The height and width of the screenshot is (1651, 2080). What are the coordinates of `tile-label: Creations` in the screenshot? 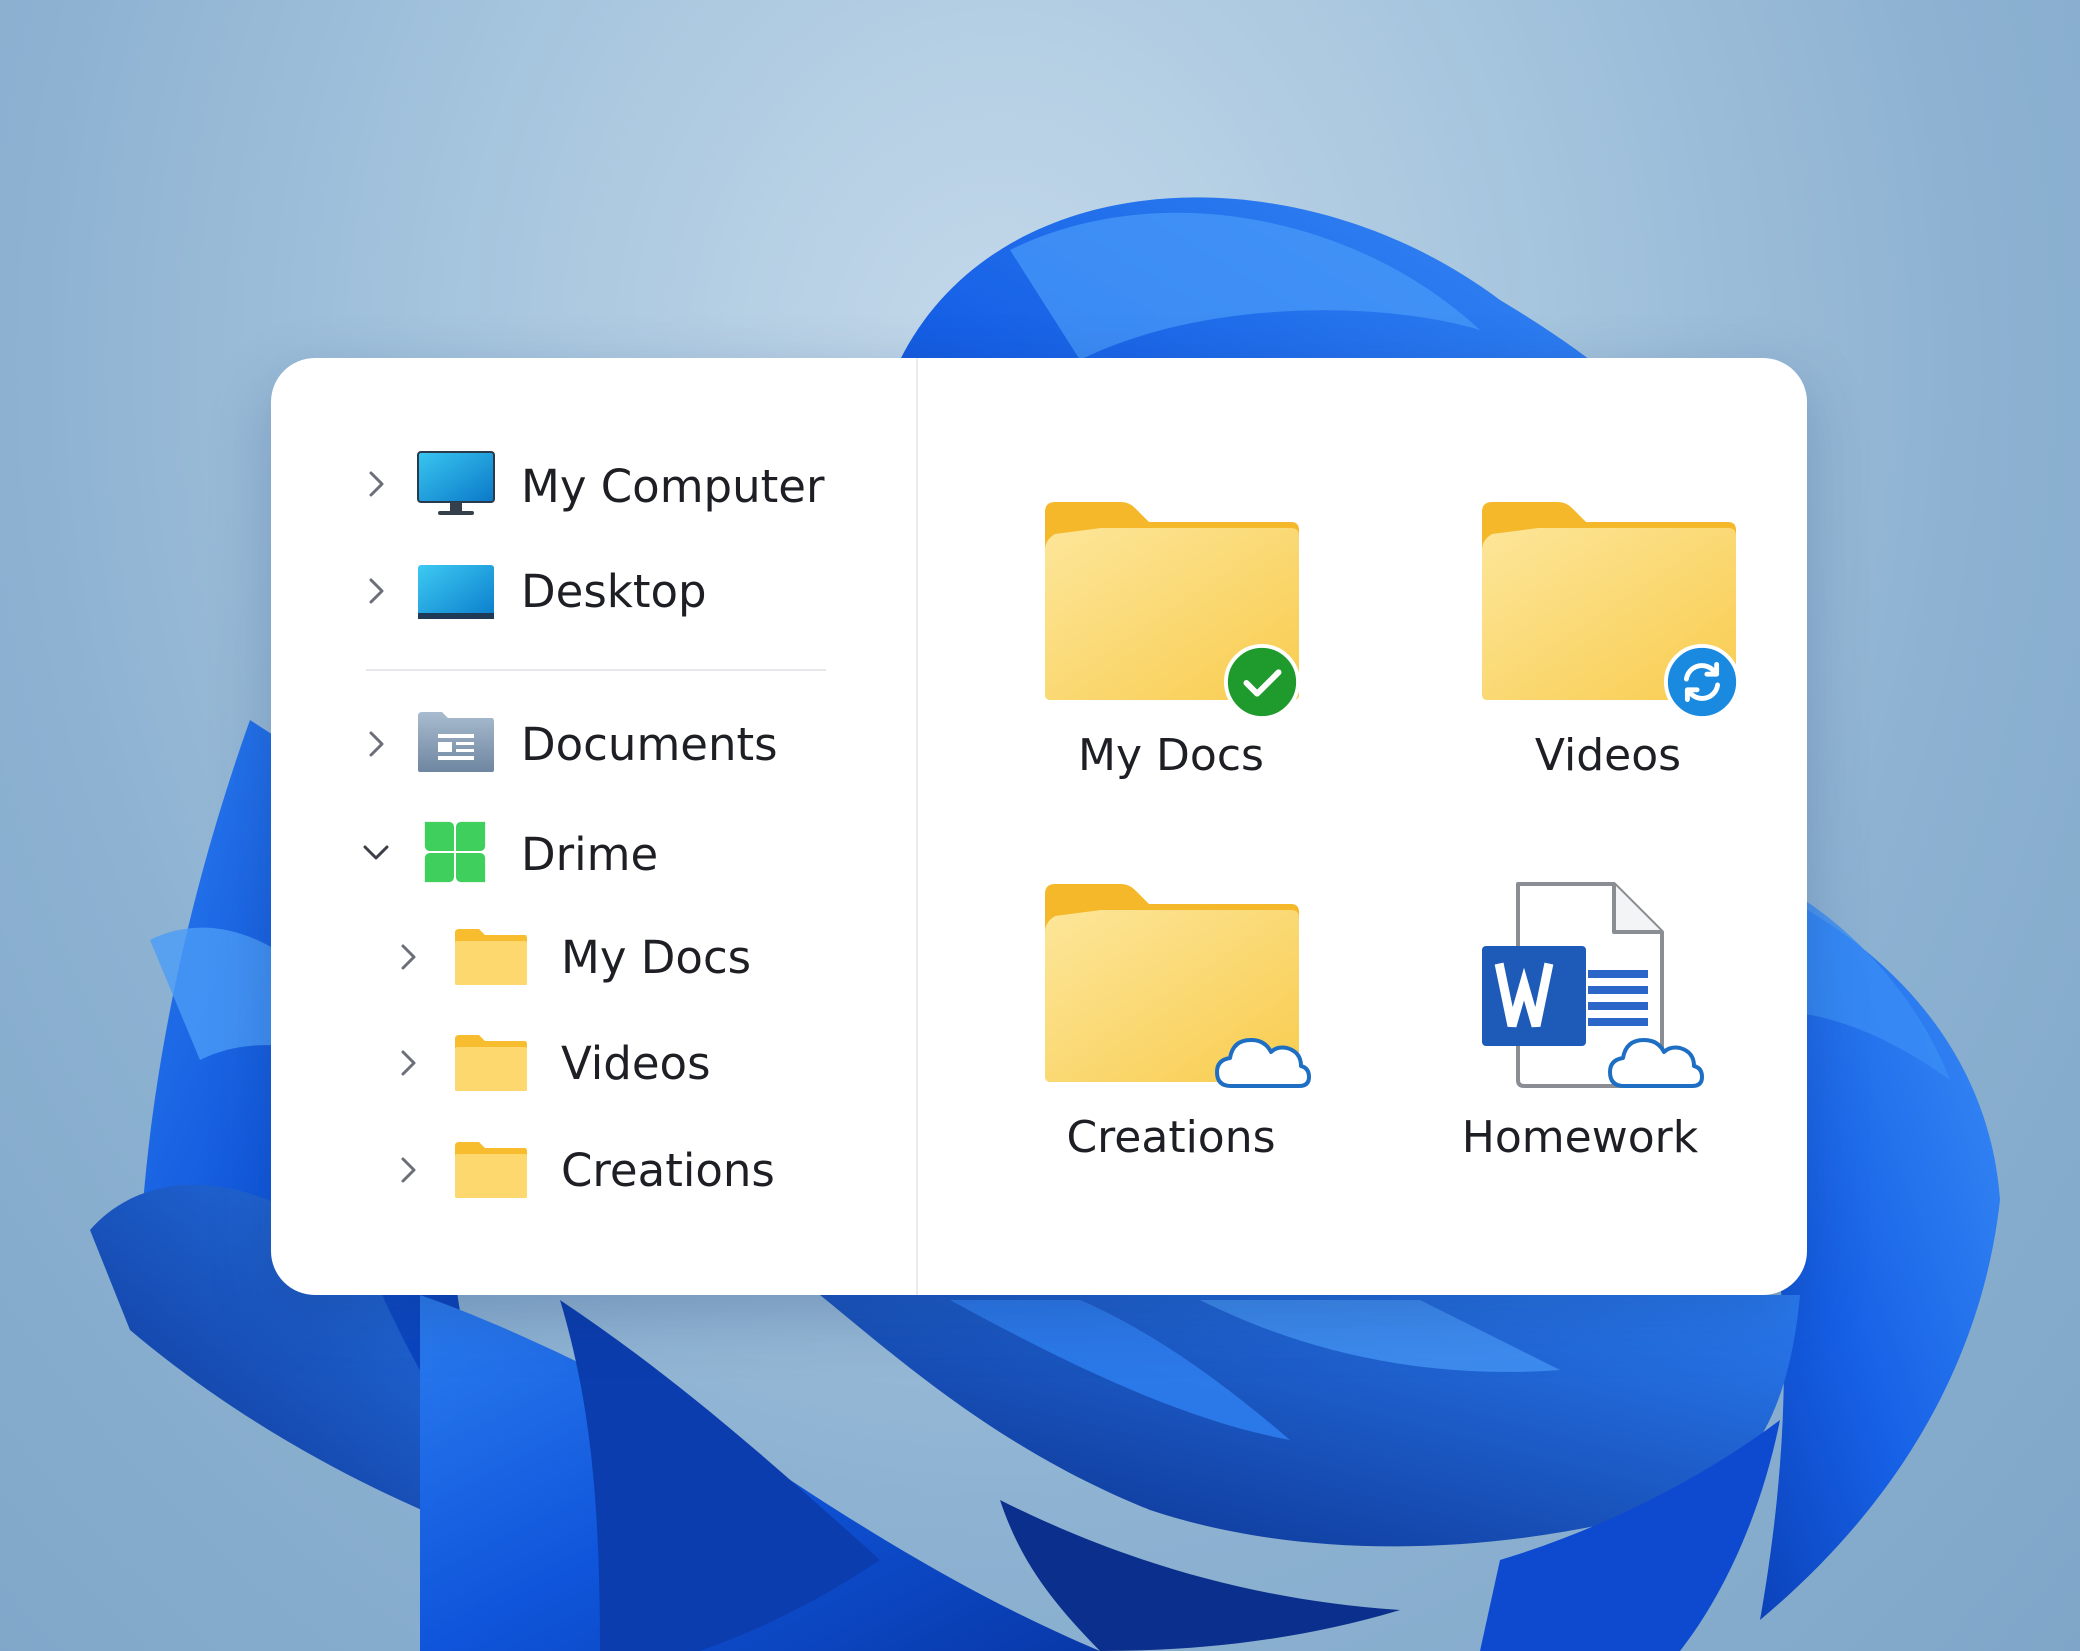 It's located at (1171, 1137).